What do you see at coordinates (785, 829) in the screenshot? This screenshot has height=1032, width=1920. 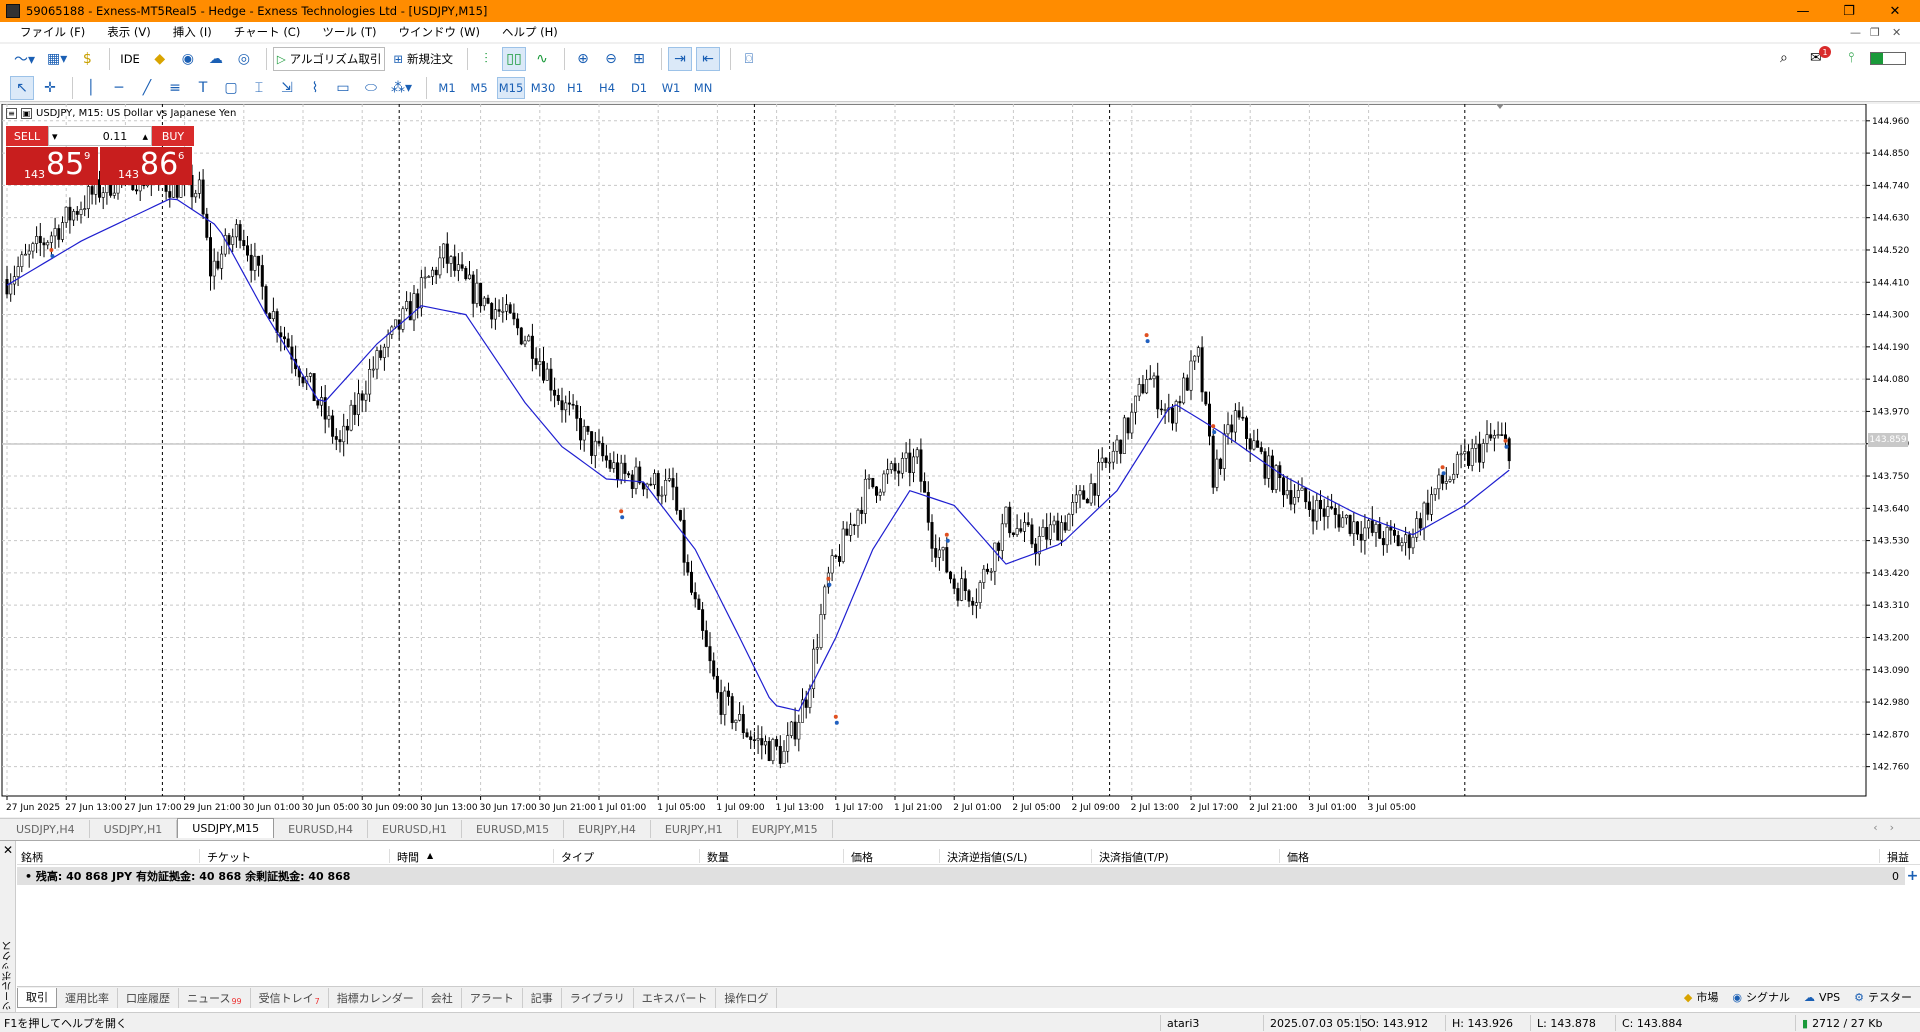 I see `chart-tab: EURJPY,M15` at bounding box center [785, 829].